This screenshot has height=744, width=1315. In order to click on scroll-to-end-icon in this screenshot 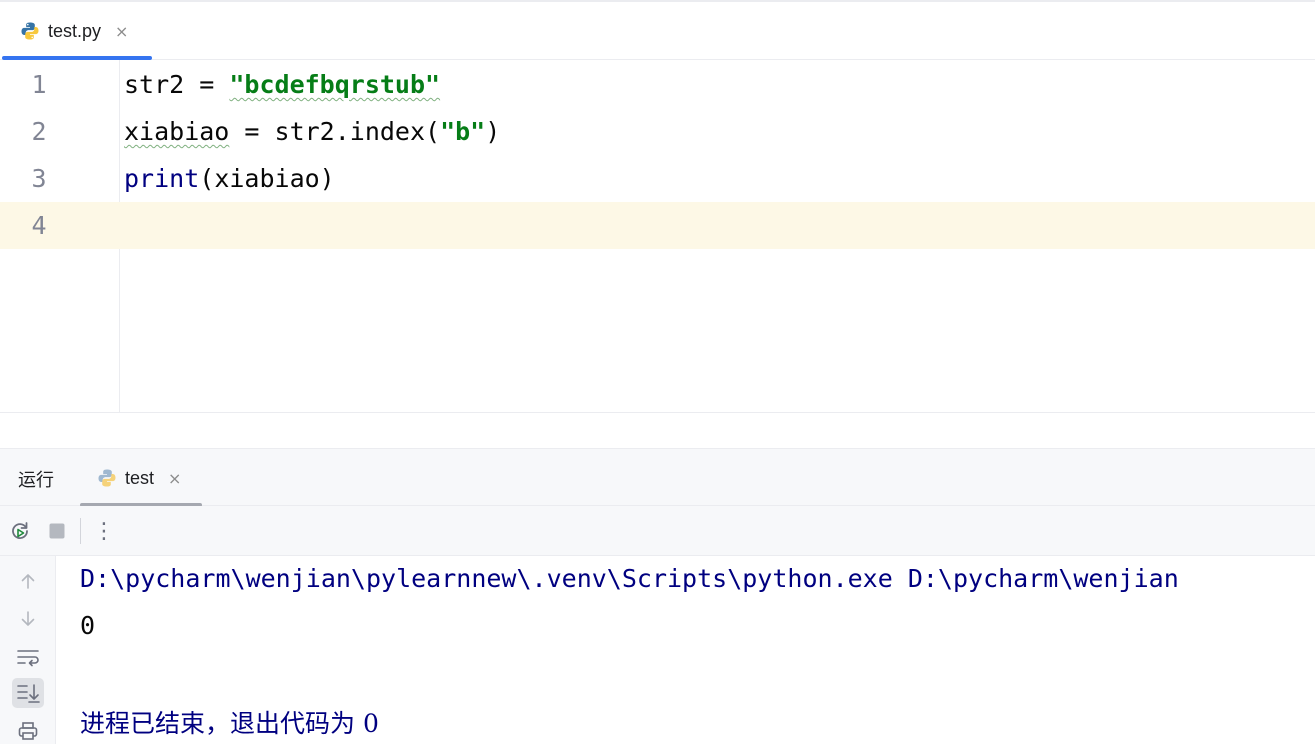, I will do `click(28, 693)`.